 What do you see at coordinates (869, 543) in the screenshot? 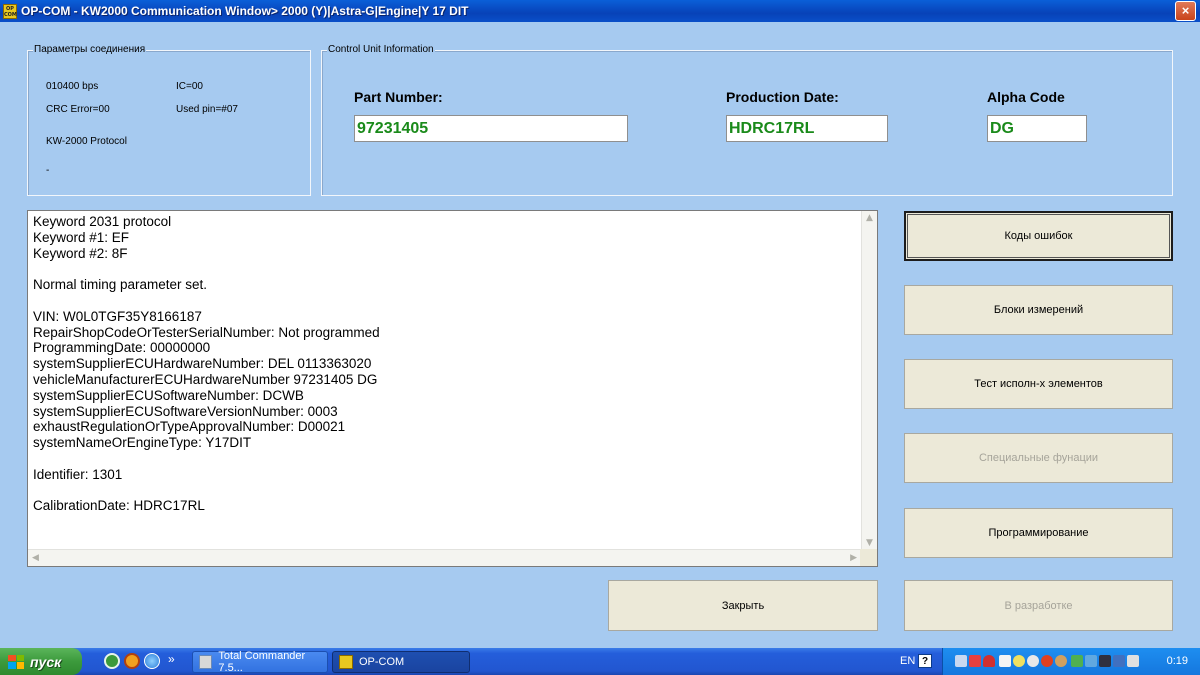
I see `scroll-down-icon: ▼` at bounding box center [869, 543].